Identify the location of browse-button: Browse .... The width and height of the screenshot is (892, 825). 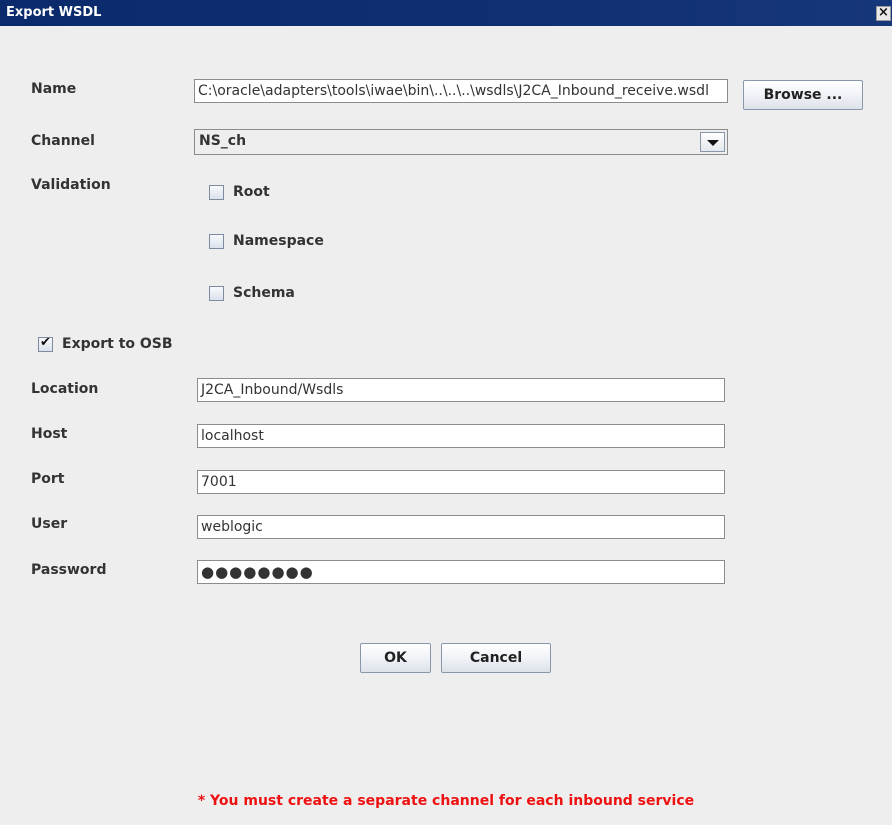
(803, 95).